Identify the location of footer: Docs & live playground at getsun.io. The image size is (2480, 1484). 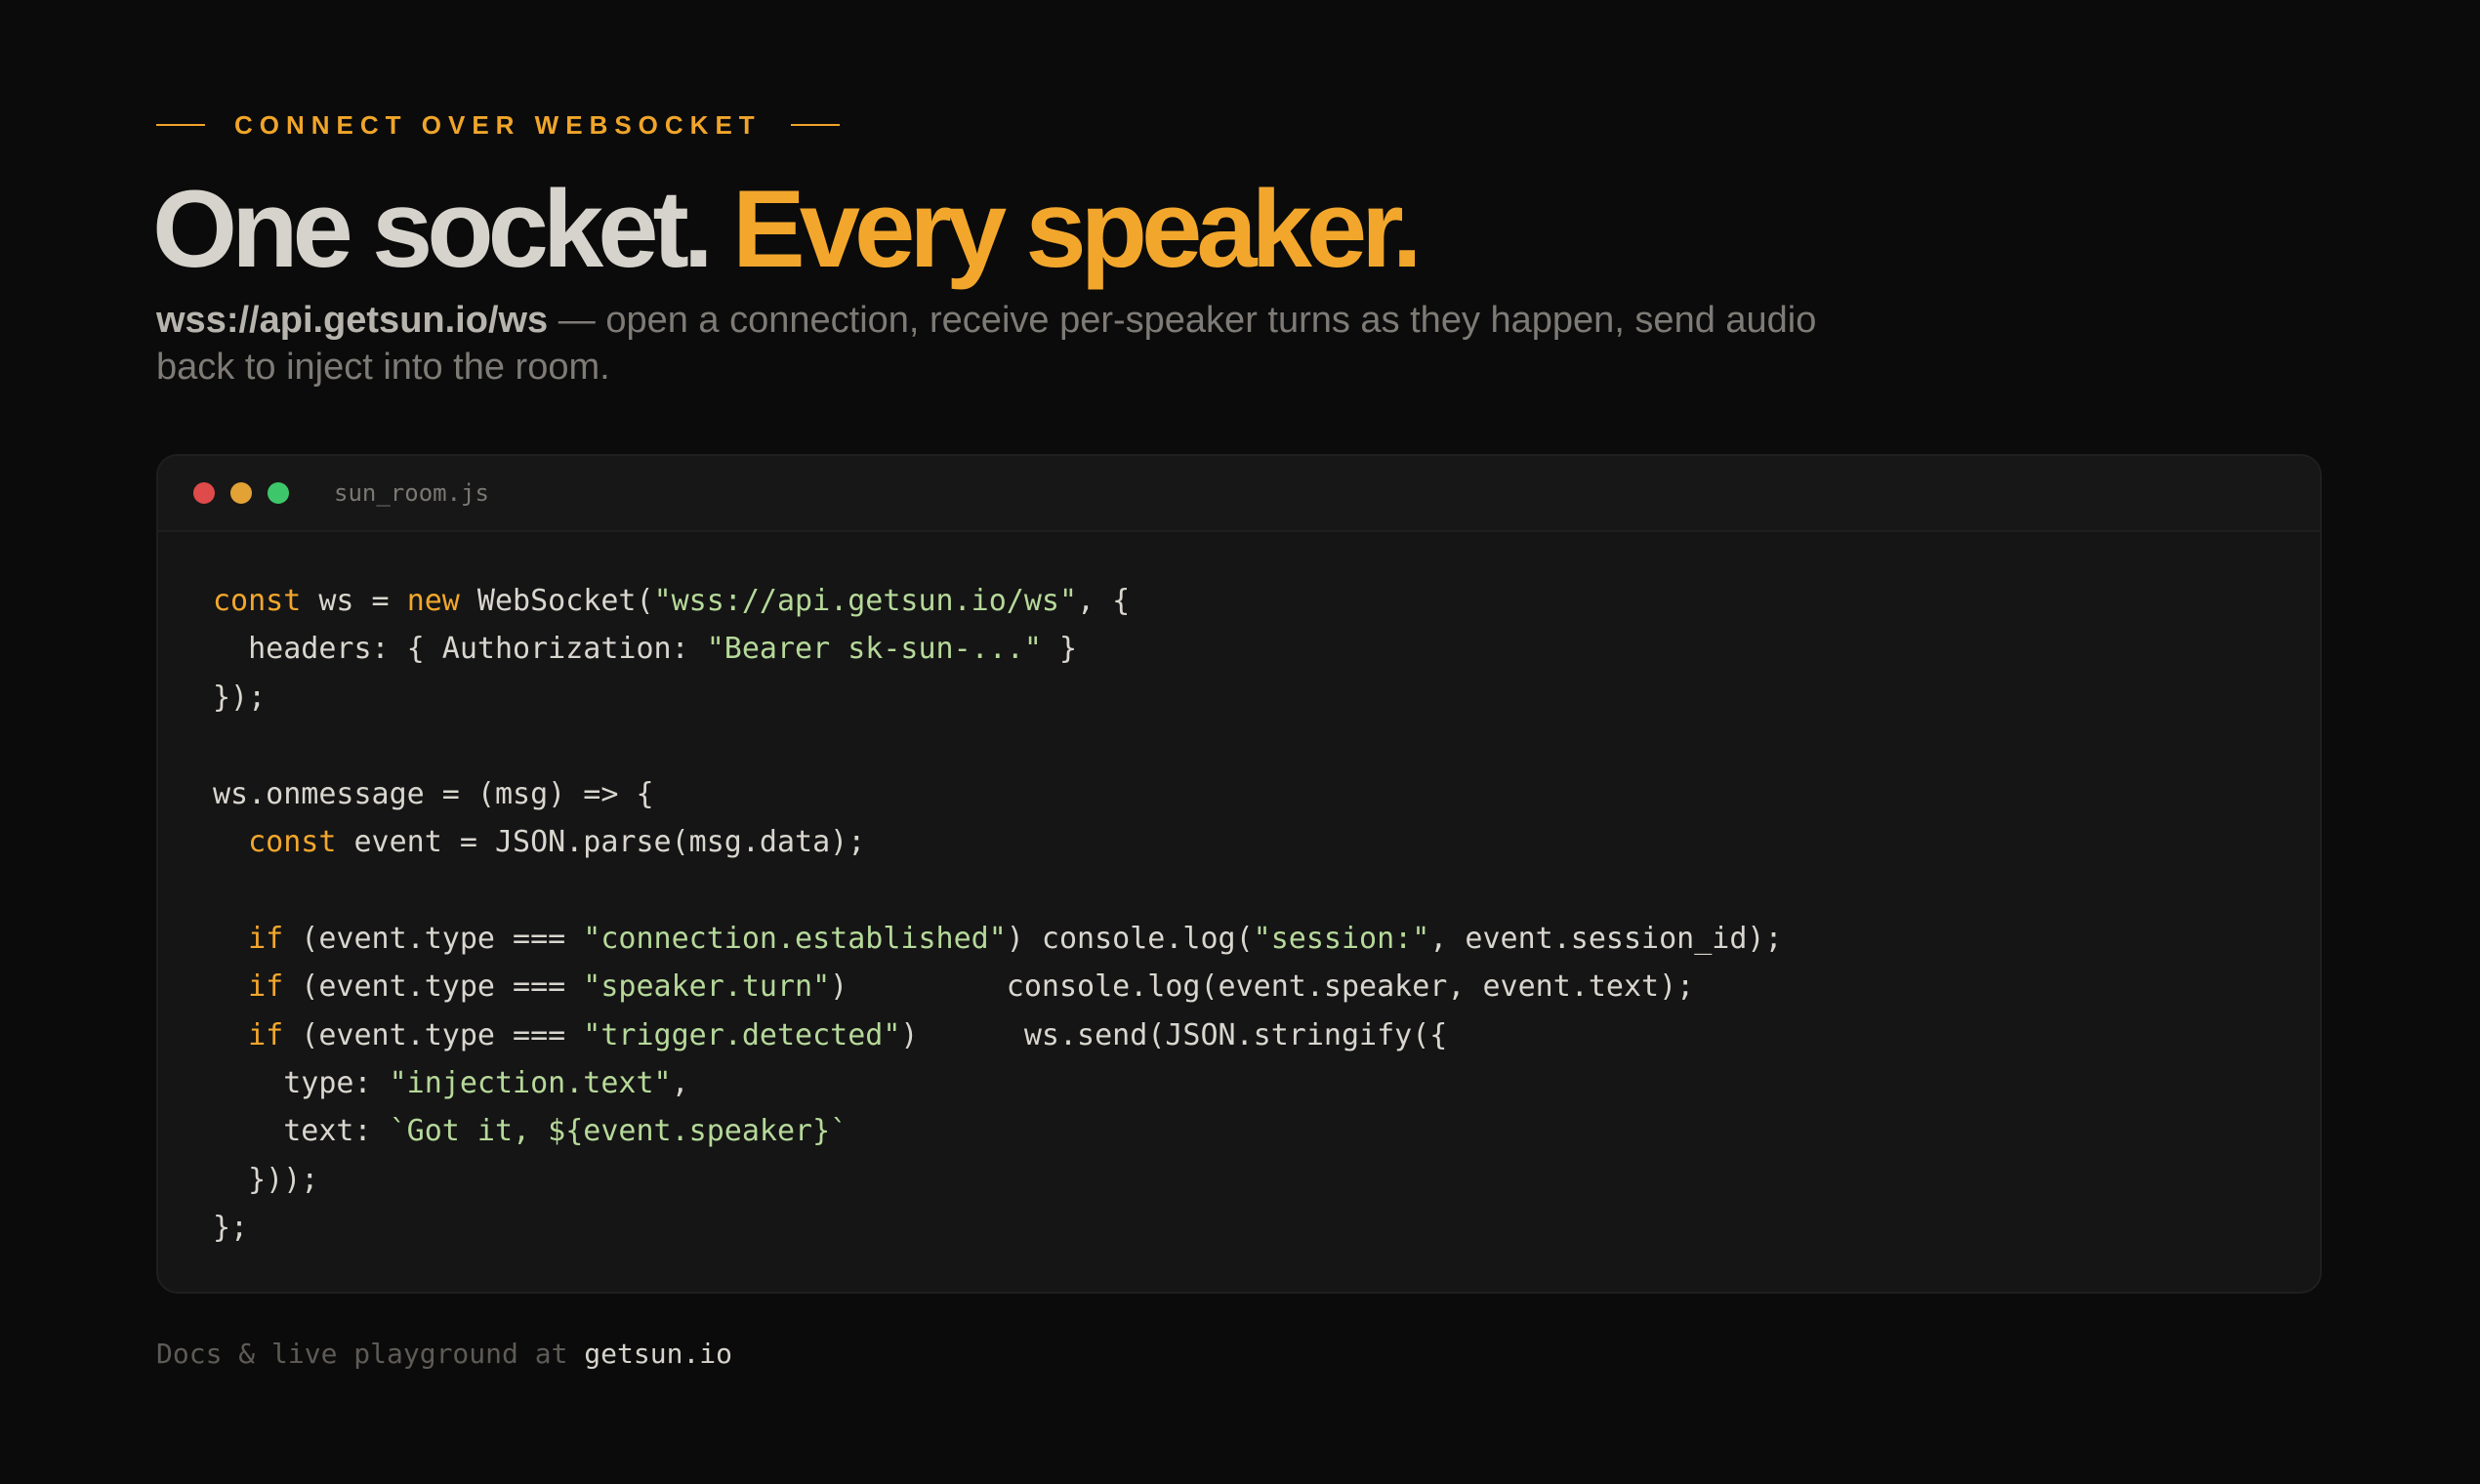
(444, 1354).